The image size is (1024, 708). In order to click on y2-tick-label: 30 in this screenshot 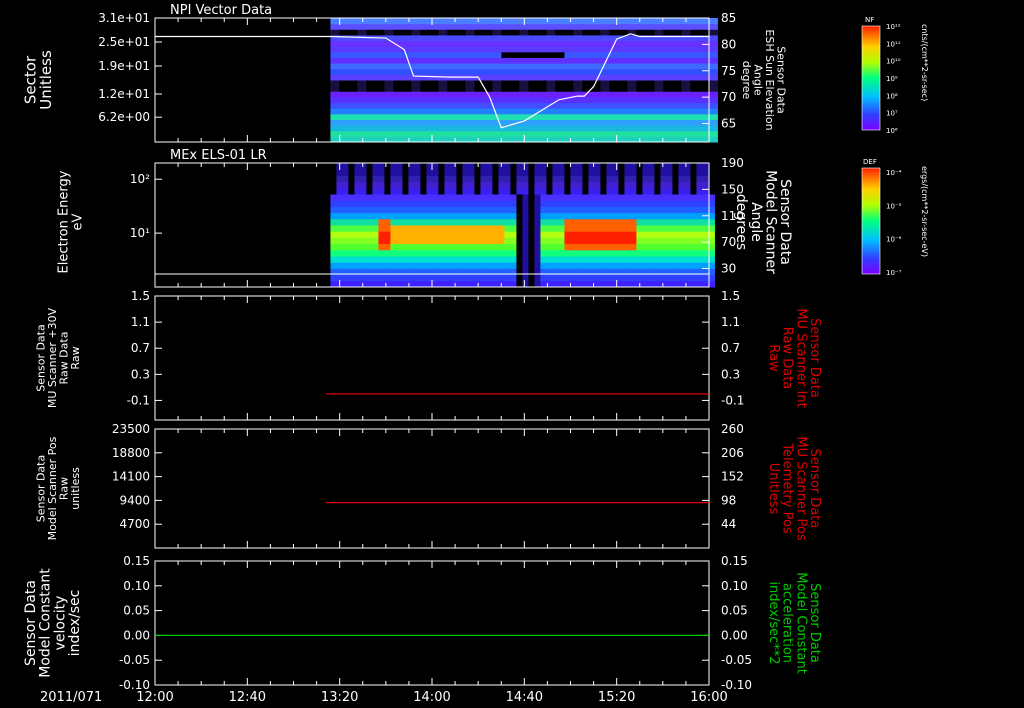, I will do `click(728, 269)`.